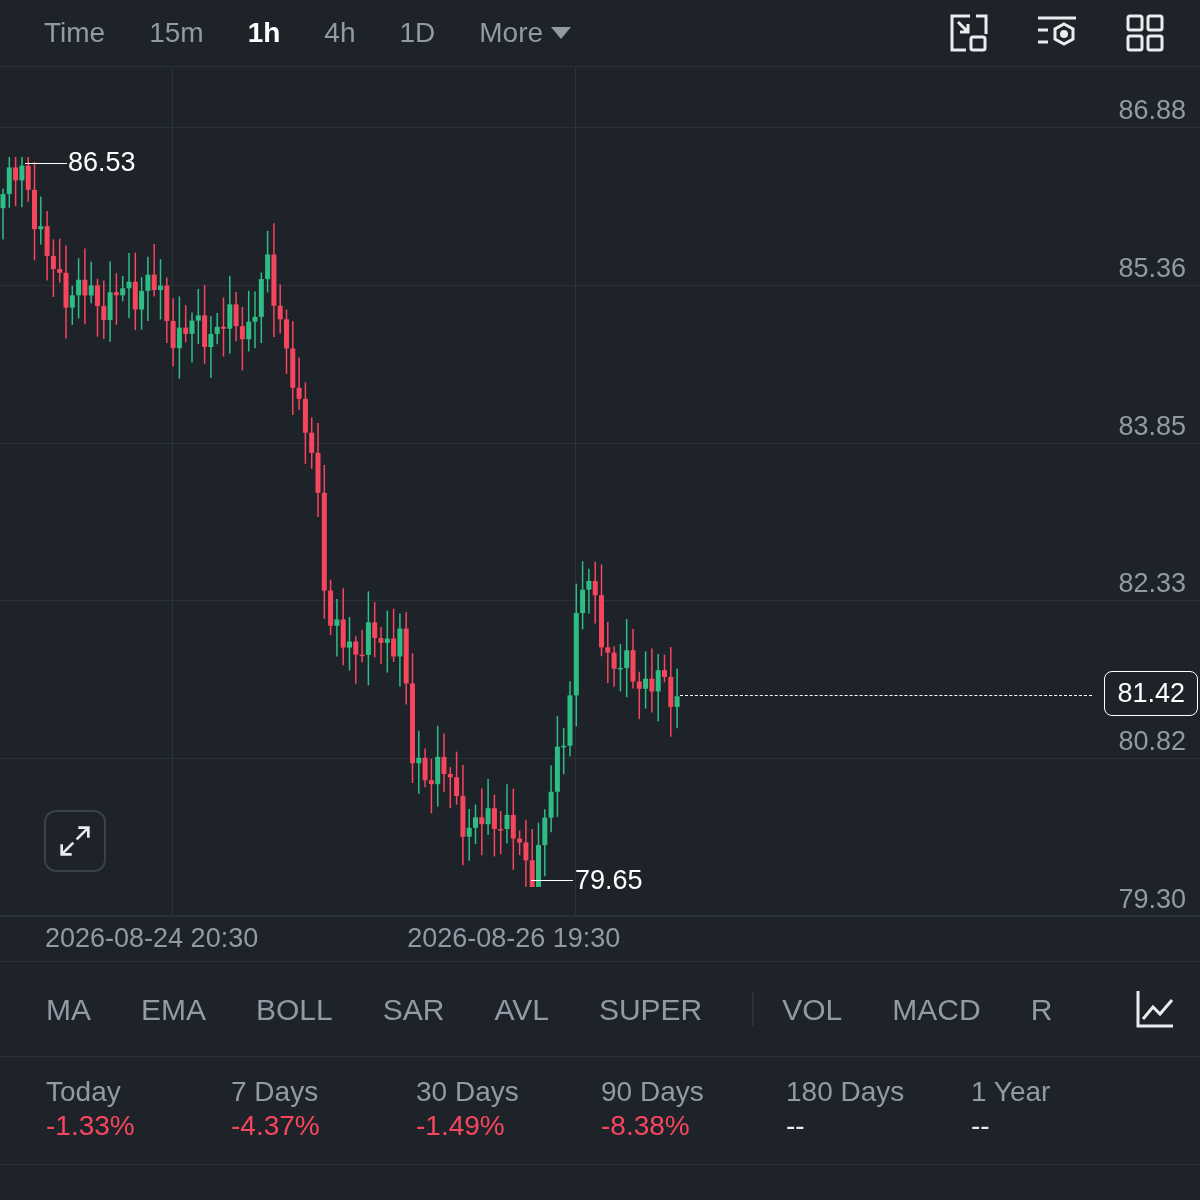 Image resolution: width=1200 pixels, height=1200 pixels. I want to click on interval-tab: 15m, so click(176, 33).